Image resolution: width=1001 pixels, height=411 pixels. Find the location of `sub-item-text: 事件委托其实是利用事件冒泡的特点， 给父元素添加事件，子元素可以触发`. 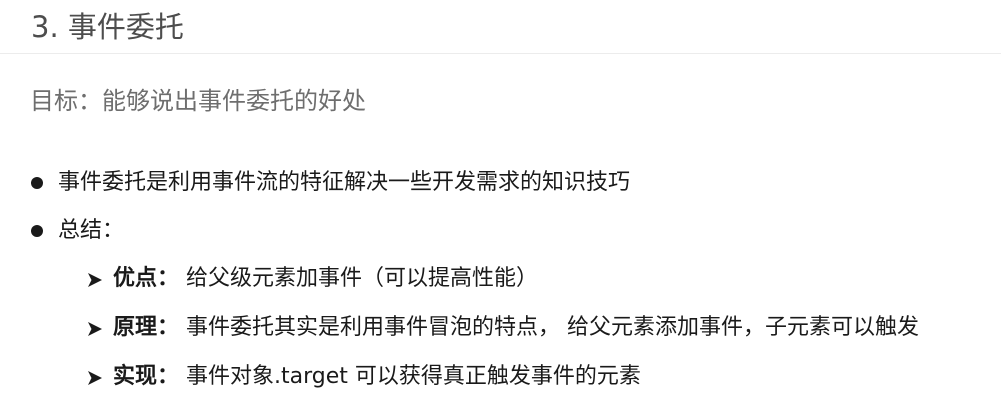

sub-item-text: 事件委托其实是利用事件冒泡的特点， 给父元素添加事件，子元素可以触发 is located at coordinates (552, 327).